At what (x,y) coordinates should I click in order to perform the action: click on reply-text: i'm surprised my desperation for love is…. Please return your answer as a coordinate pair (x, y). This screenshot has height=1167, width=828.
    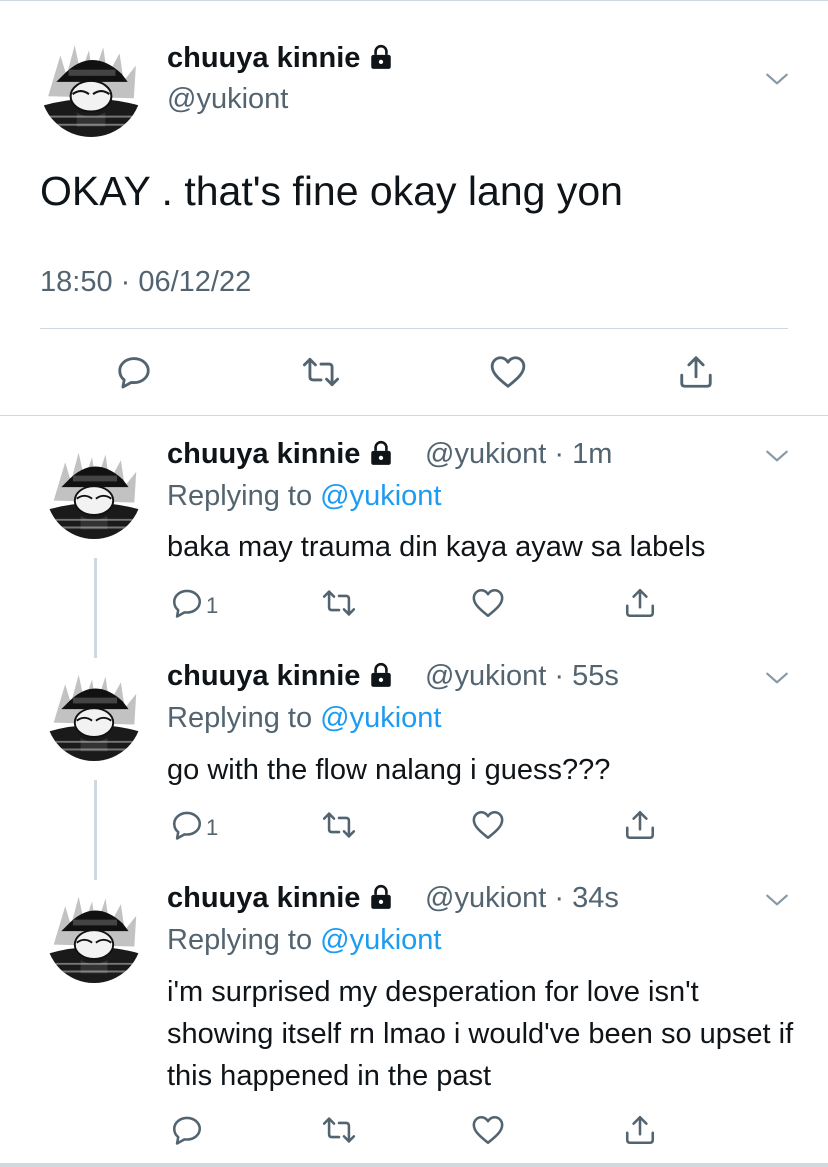
    Looking at the image, I should click on (480, 1034).